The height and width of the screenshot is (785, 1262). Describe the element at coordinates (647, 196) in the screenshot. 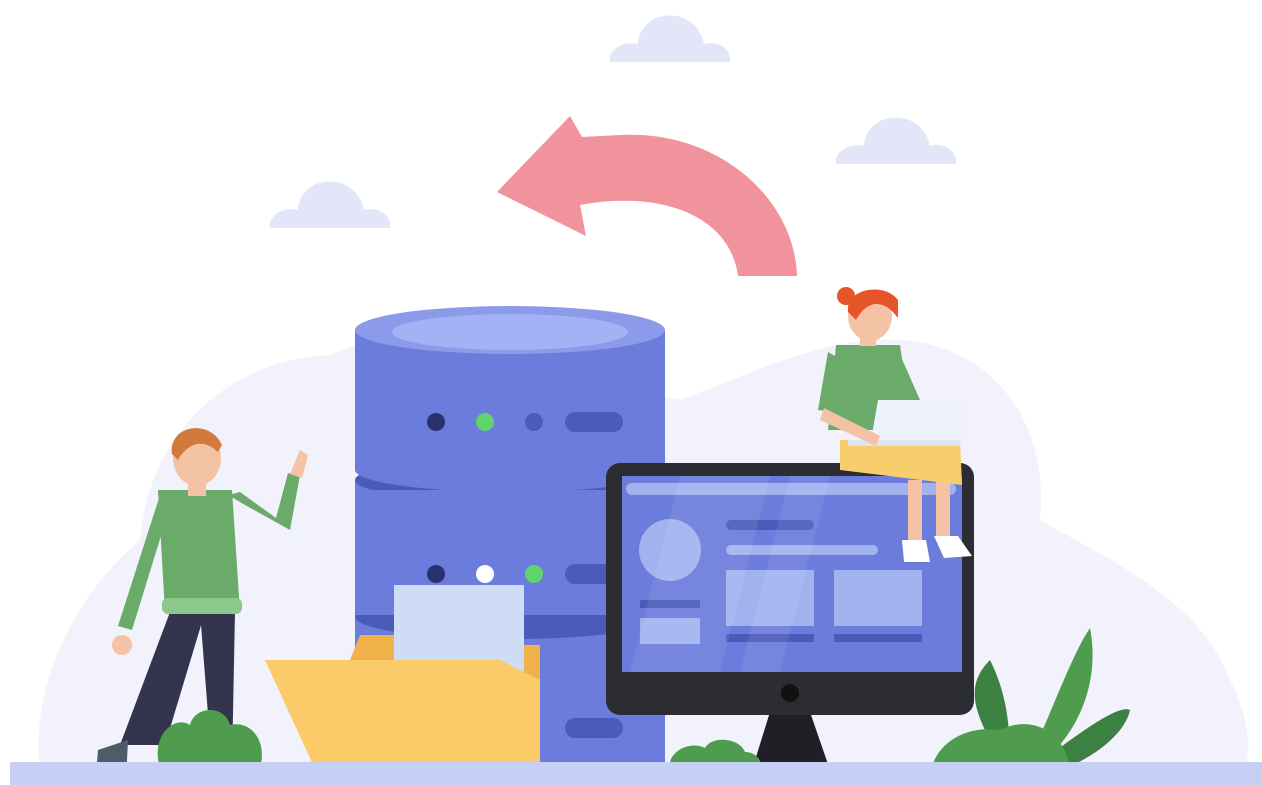

I see `restore-arrow-icon` at that location.